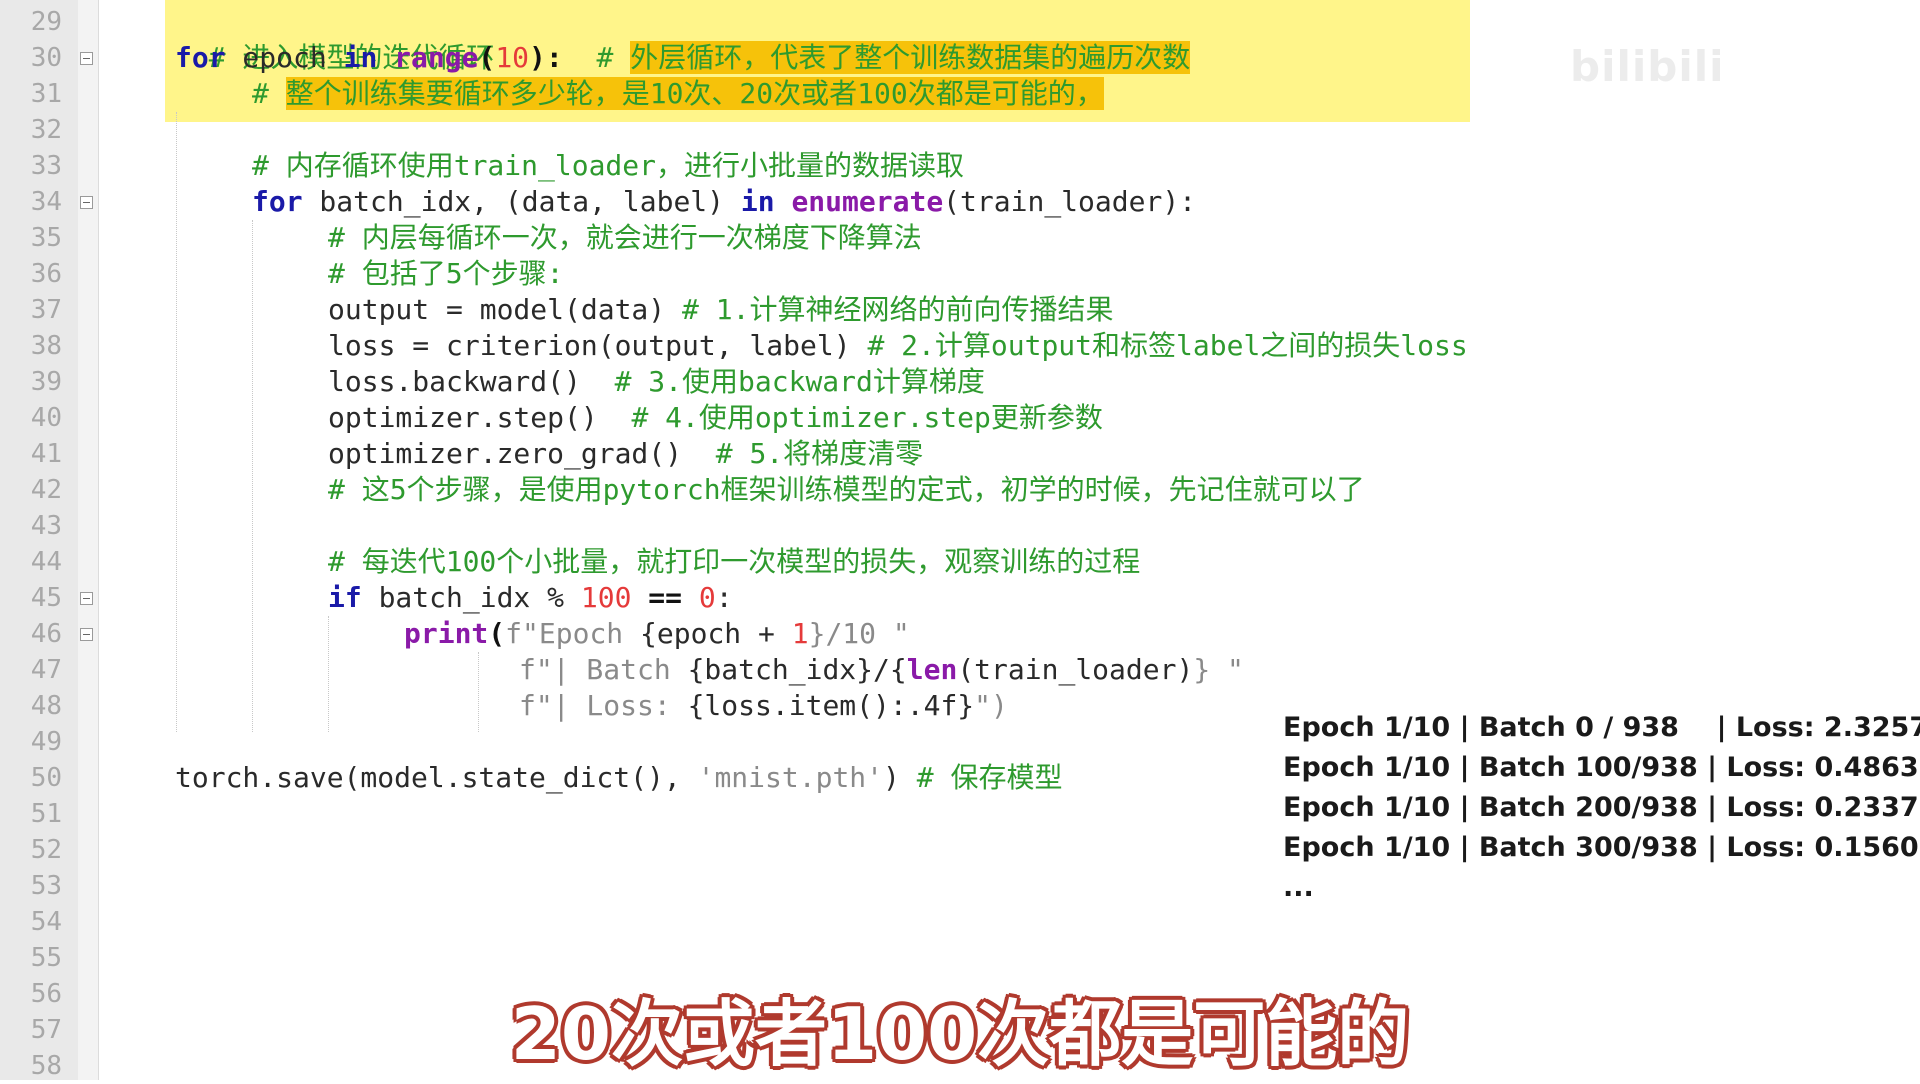  What do you see at coordinates (284, 57) in the screenshot?
I see `identifier: epoch` at bounding box center [284, 57].